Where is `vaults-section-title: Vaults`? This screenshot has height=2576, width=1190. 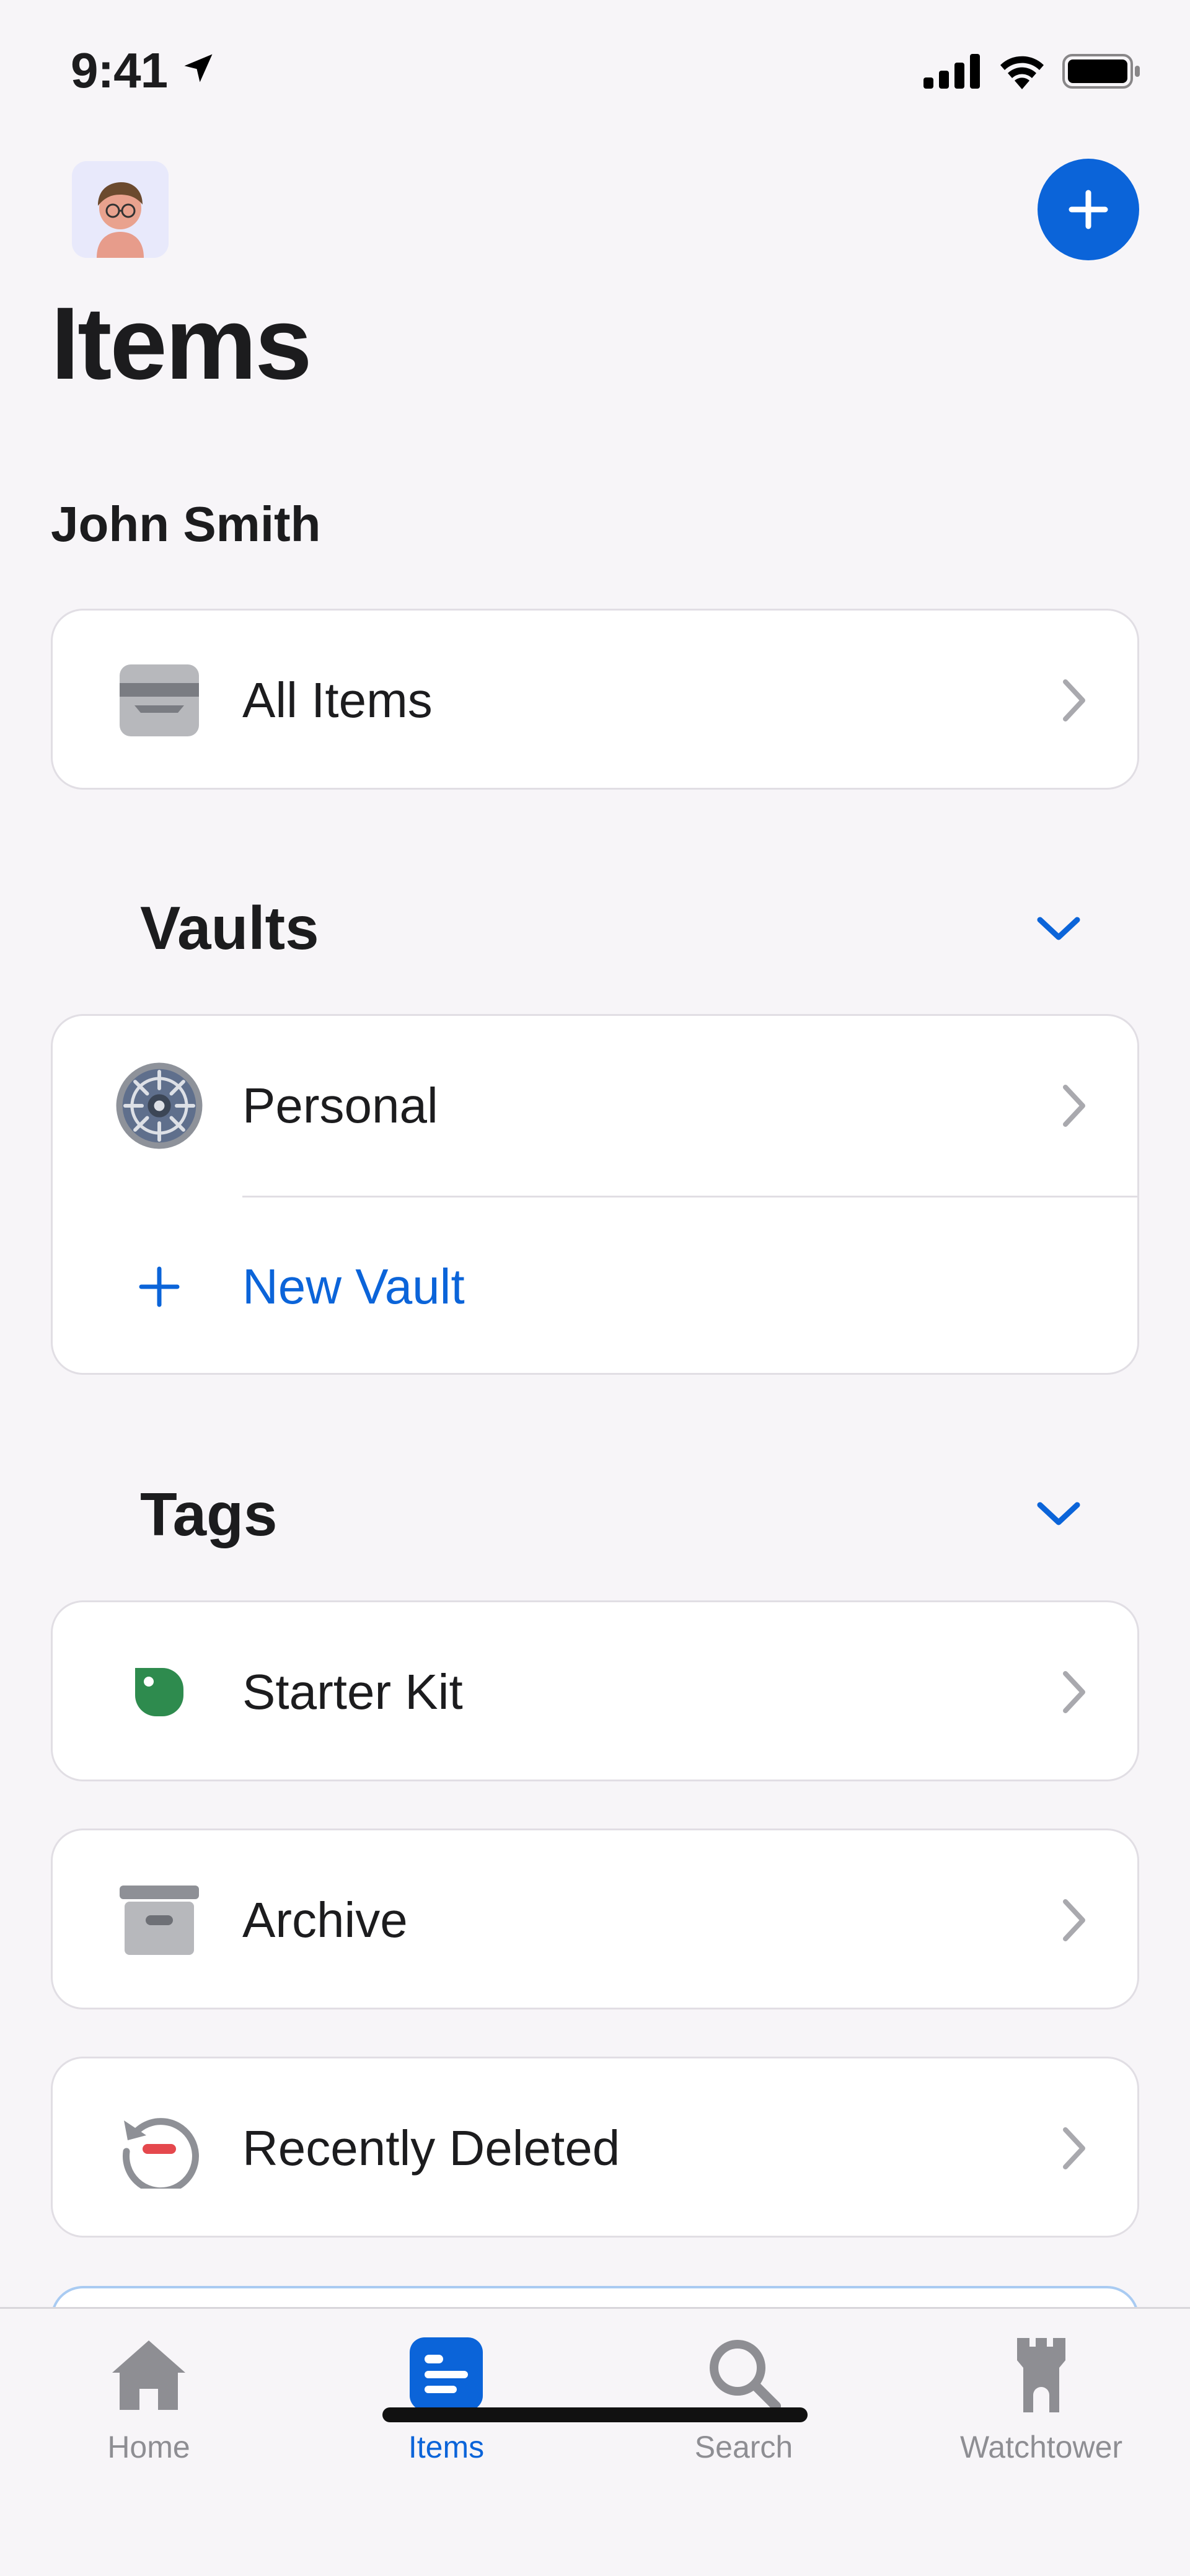 vaults-section-title: Vaults is located at coordinates (229, 928).